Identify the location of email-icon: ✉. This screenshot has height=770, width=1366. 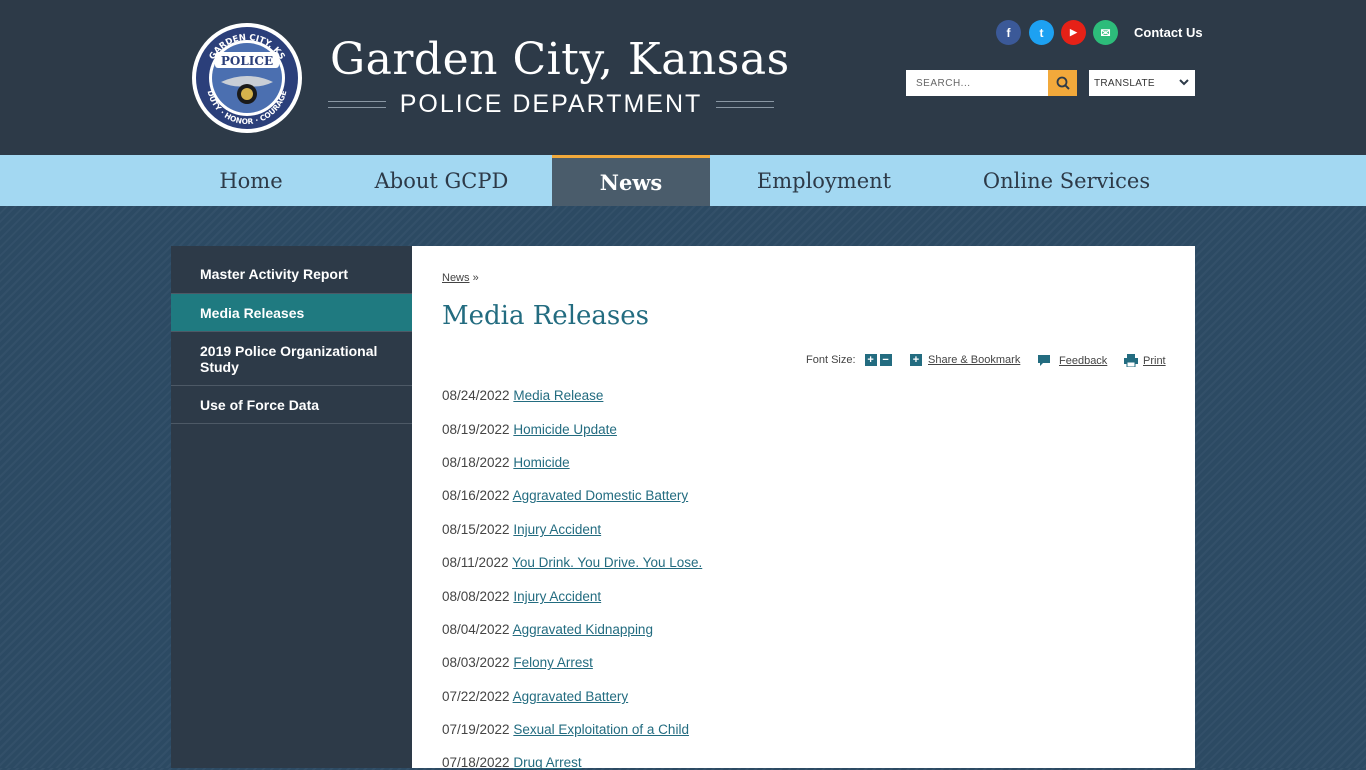
(1105, 32).